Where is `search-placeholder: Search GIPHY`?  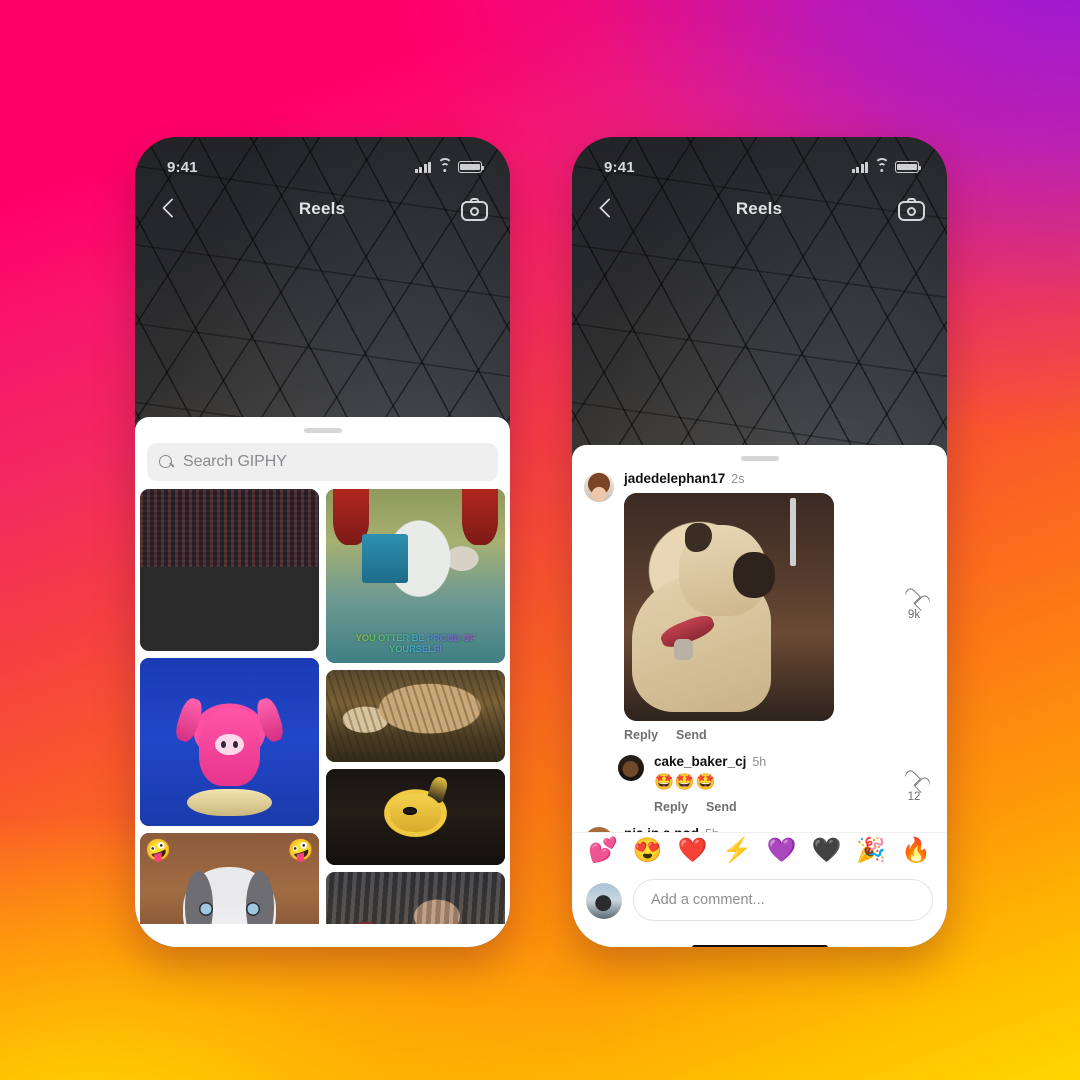 search-placeholder: Search GIPHY is located at coordinates (235, 461).